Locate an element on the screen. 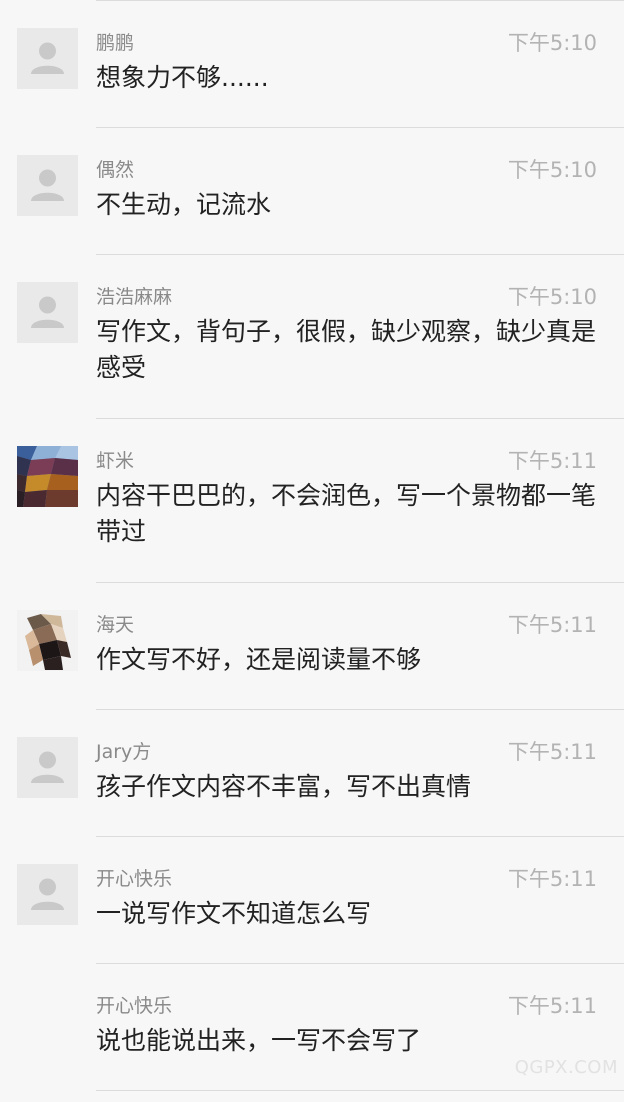 The width and height of the screenshot is (624, 1102). comment-item: 海天 下午5:11 作文写不好，还是阅读量不够 is located at coordinates (312, 646).